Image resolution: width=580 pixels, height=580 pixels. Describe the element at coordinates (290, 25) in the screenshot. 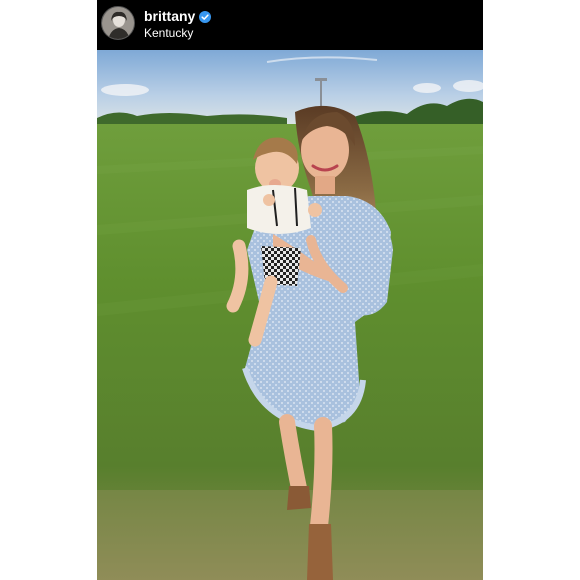

I see `post-header: brittany Kentucky` at that location.